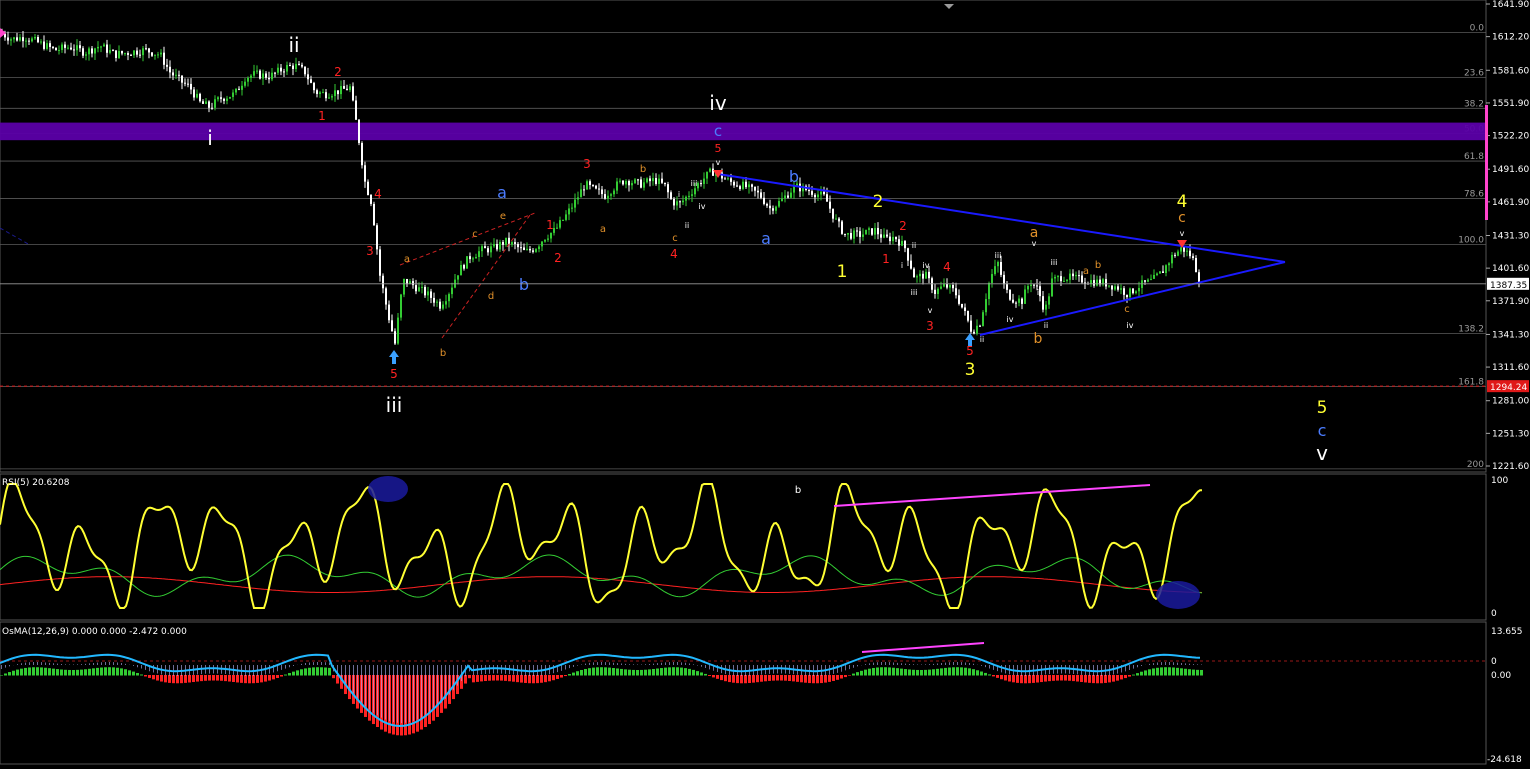 This screenshot has width=1530, height=769. I want to click on wave-label: ii, so click(1046, 325).